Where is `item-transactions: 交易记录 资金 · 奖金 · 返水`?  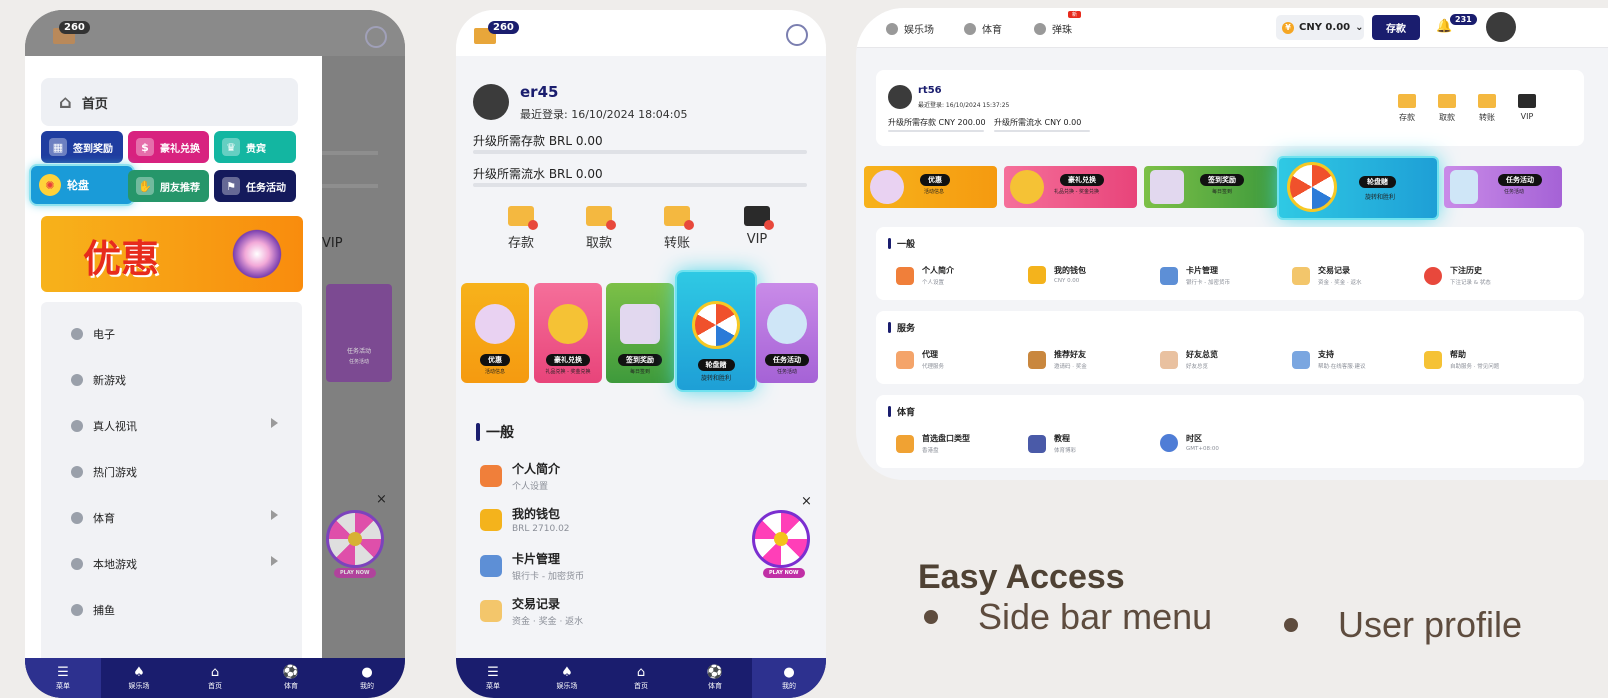 item-transactions: 交易记录 资金 · 奖金 · 返水 is located at coordinates (1327, 275).